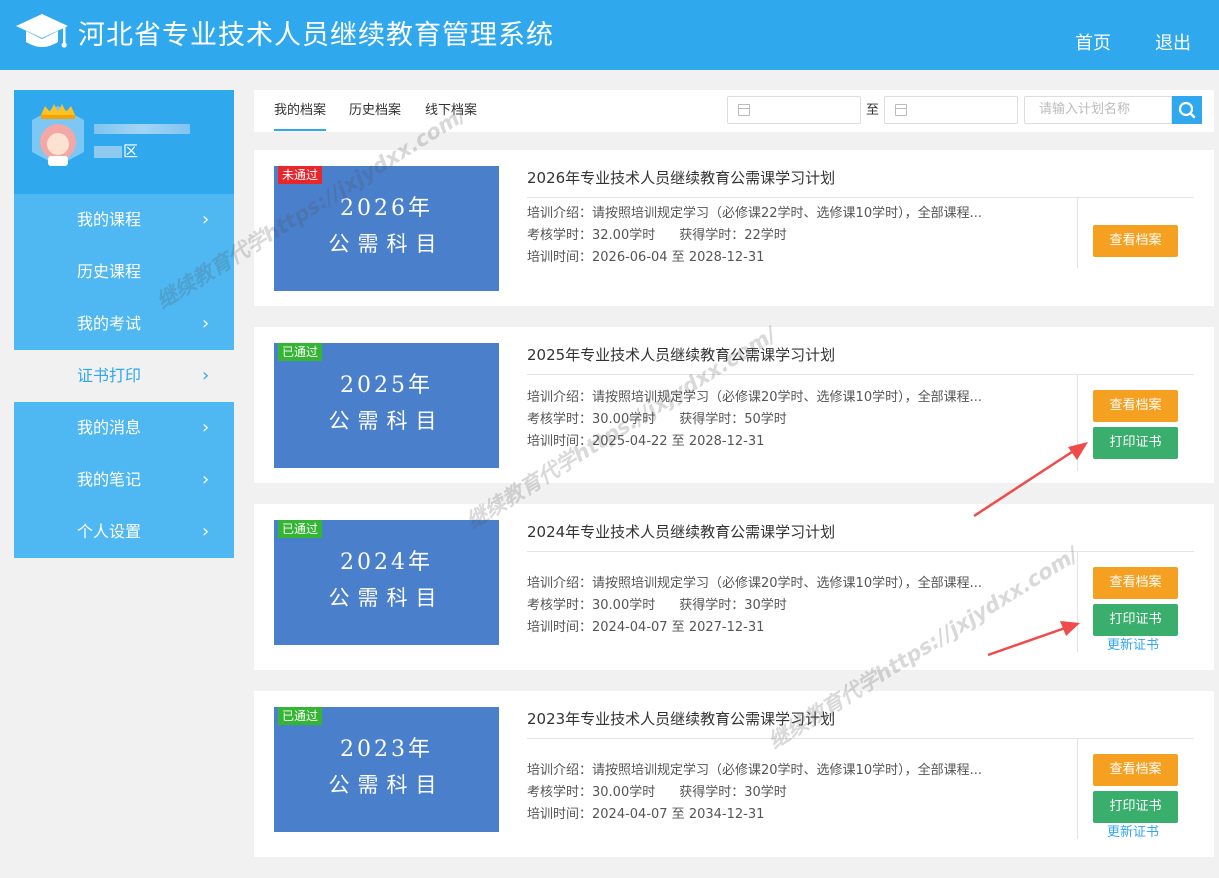 Image resolution: width=1219 pixels, height=878 pixels. I want to click on sidebar-item-label: 历史课程, so click(109, 271).